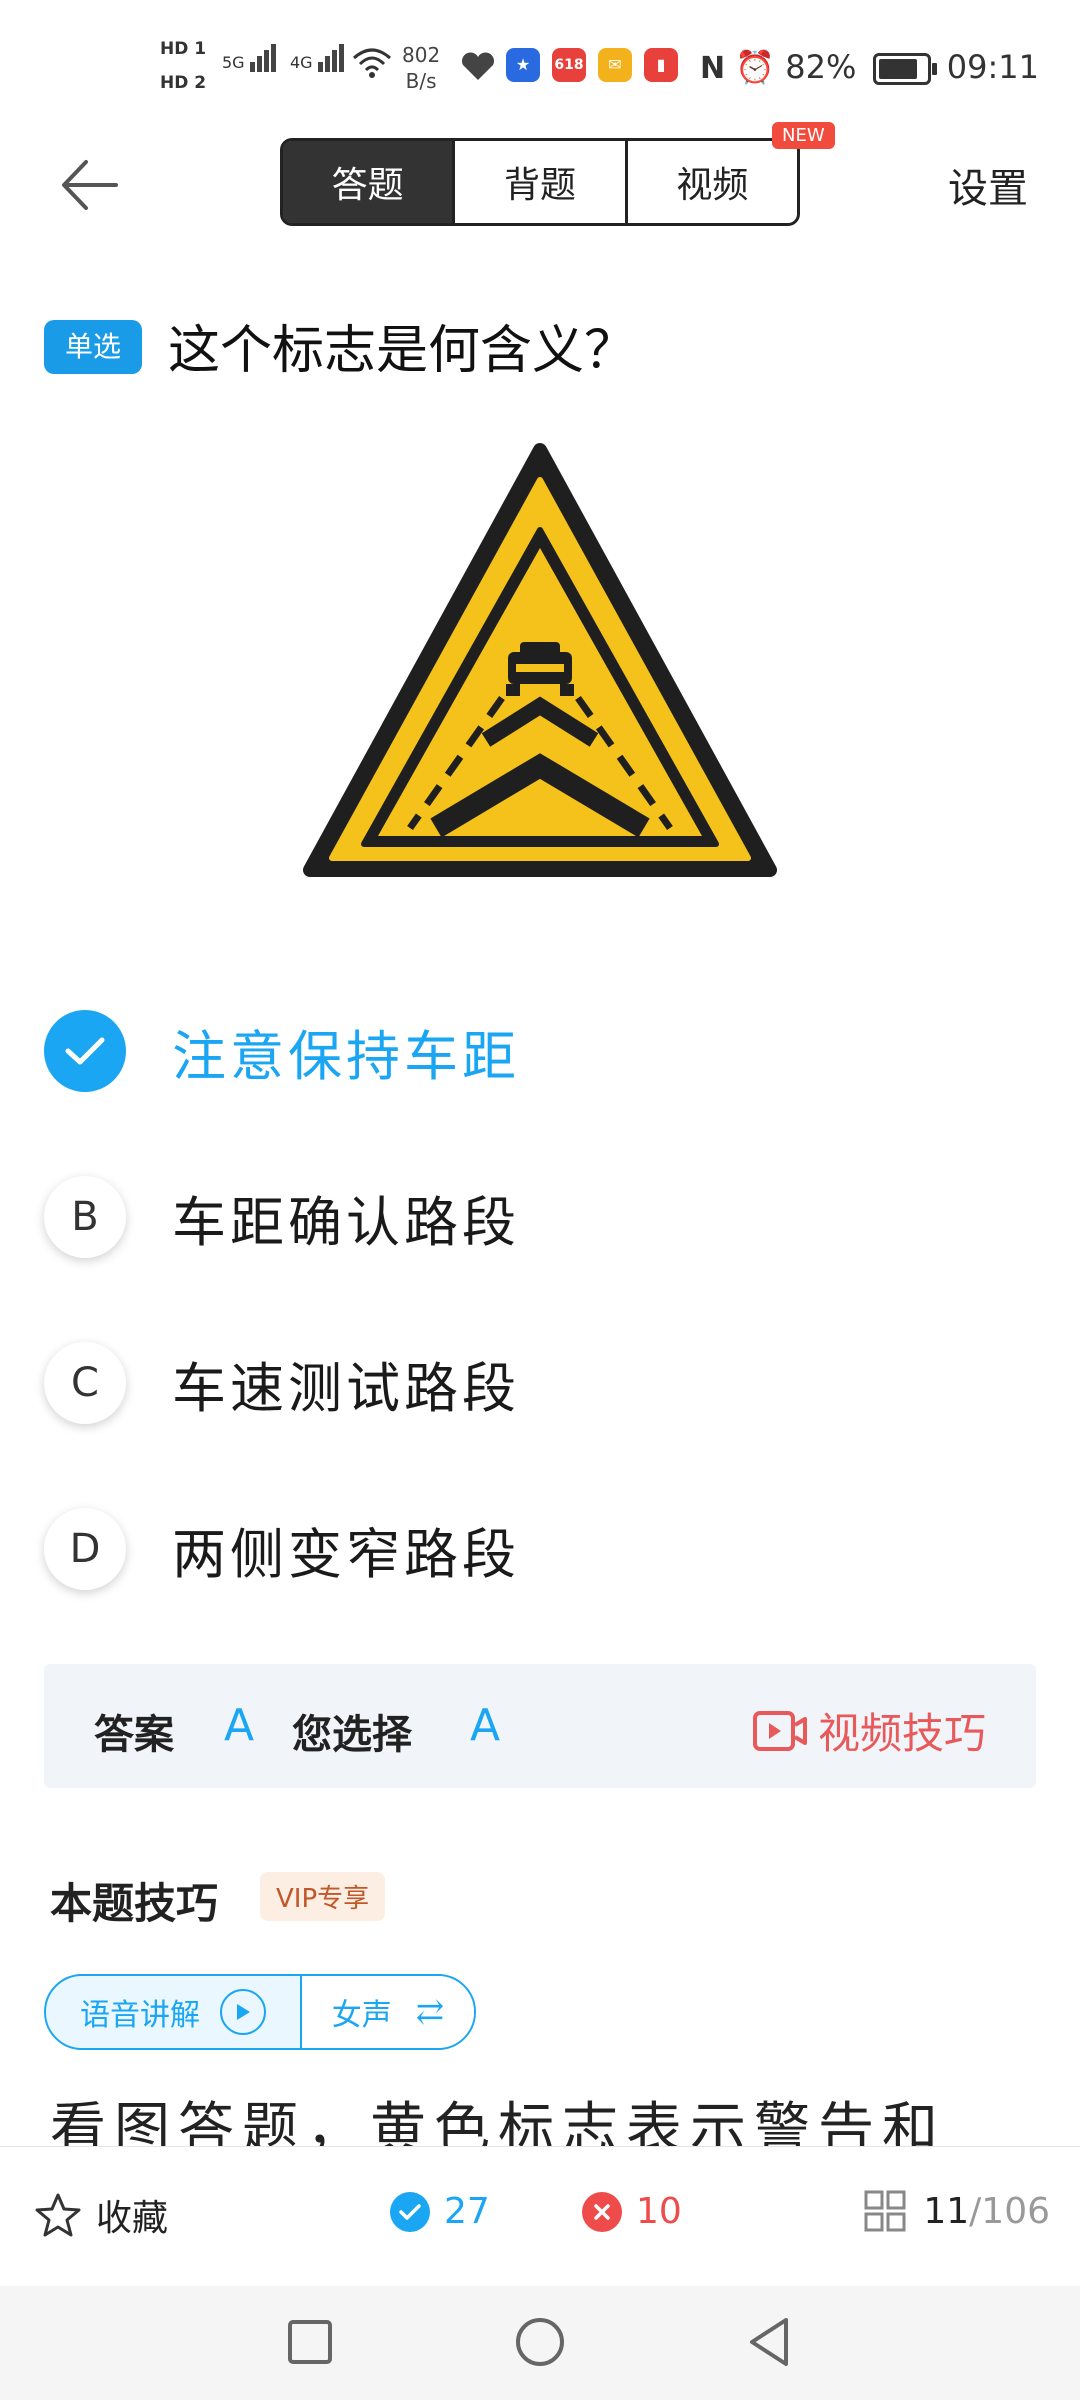 Image resolution: width=1080 pixels, height=2400 pixels. I want to click on traffic-sign-image, so click(540, 670).